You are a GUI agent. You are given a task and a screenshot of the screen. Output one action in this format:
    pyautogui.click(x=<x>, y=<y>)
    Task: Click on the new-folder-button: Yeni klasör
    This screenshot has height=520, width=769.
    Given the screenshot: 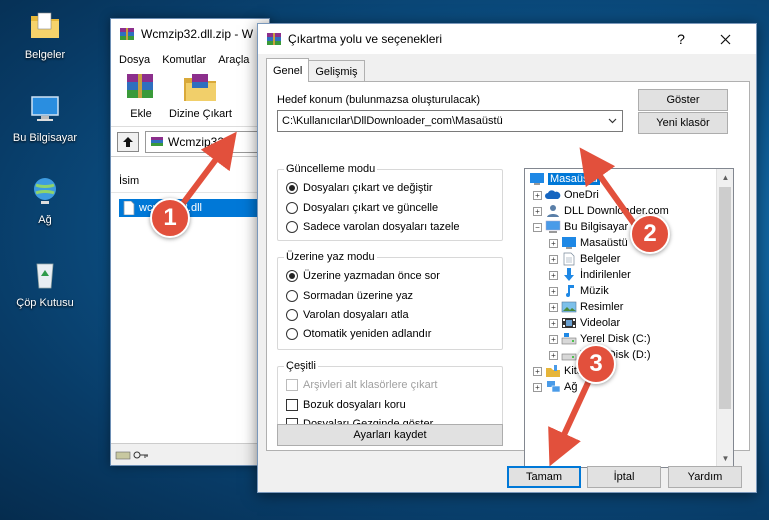 What is the action you would take?
    pyautogui.click(x=683, y=123)
    